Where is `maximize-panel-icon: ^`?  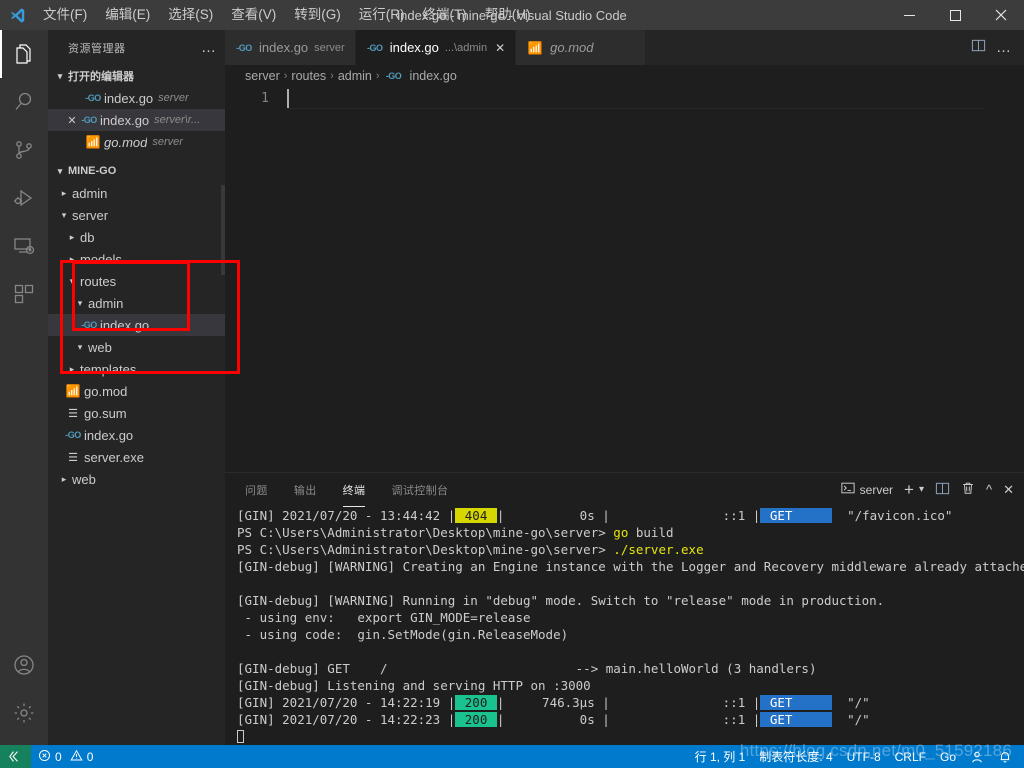 maximize-panel-icon: ^ is located at coordinates (989, 489).